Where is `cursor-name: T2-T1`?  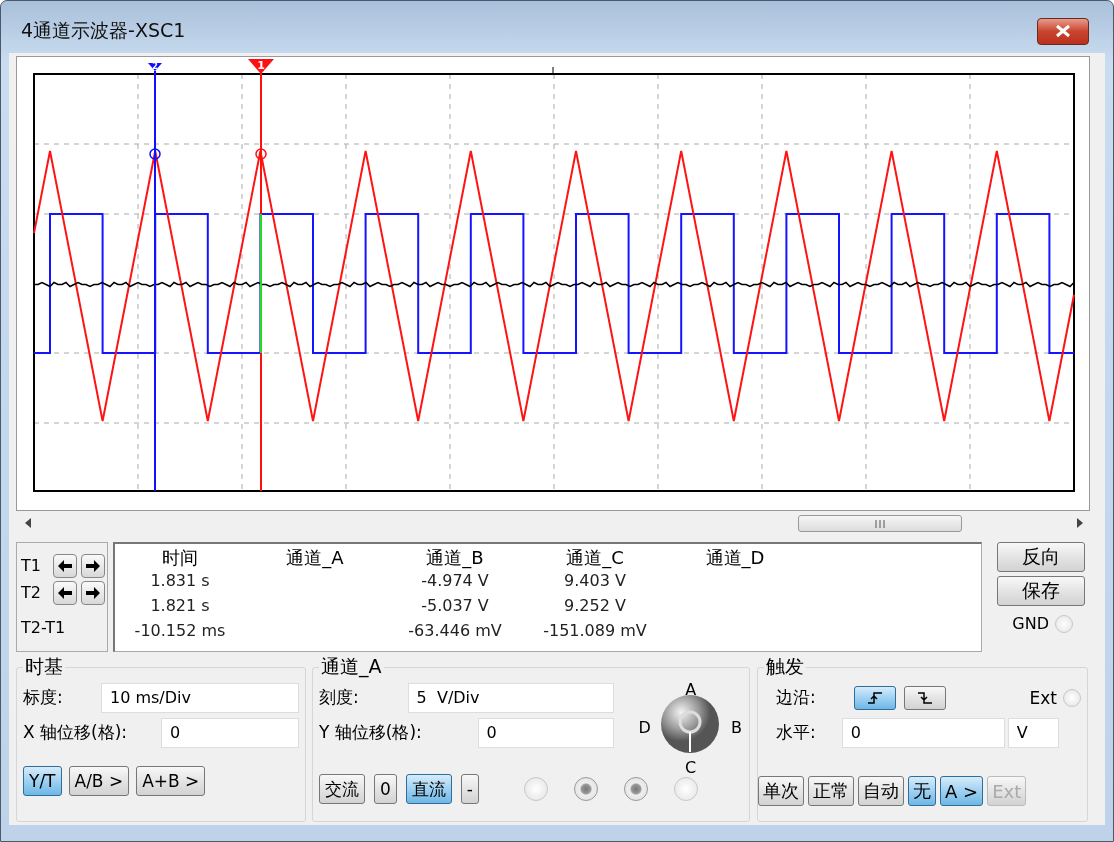 cursor-name: T2-T1 is located at coordinates (43, 627).